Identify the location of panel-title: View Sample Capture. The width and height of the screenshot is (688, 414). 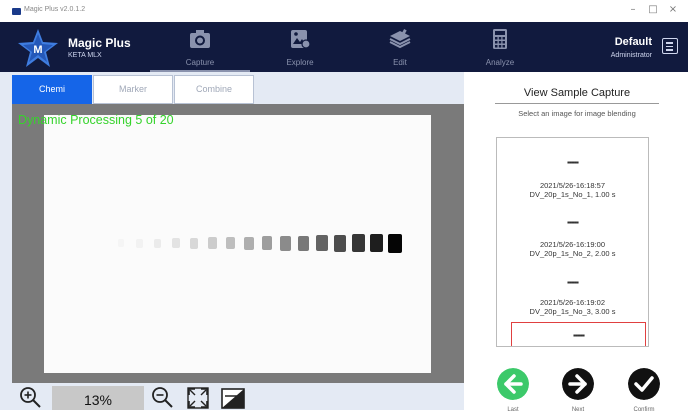
(577, 93).